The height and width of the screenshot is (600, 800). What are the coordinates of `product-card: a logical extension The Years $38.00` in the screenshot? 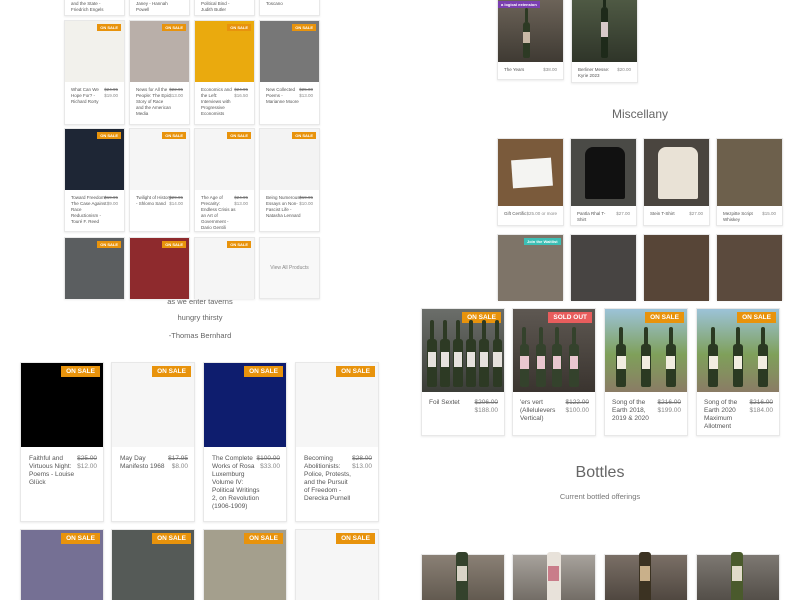 It's located at (530, 40).